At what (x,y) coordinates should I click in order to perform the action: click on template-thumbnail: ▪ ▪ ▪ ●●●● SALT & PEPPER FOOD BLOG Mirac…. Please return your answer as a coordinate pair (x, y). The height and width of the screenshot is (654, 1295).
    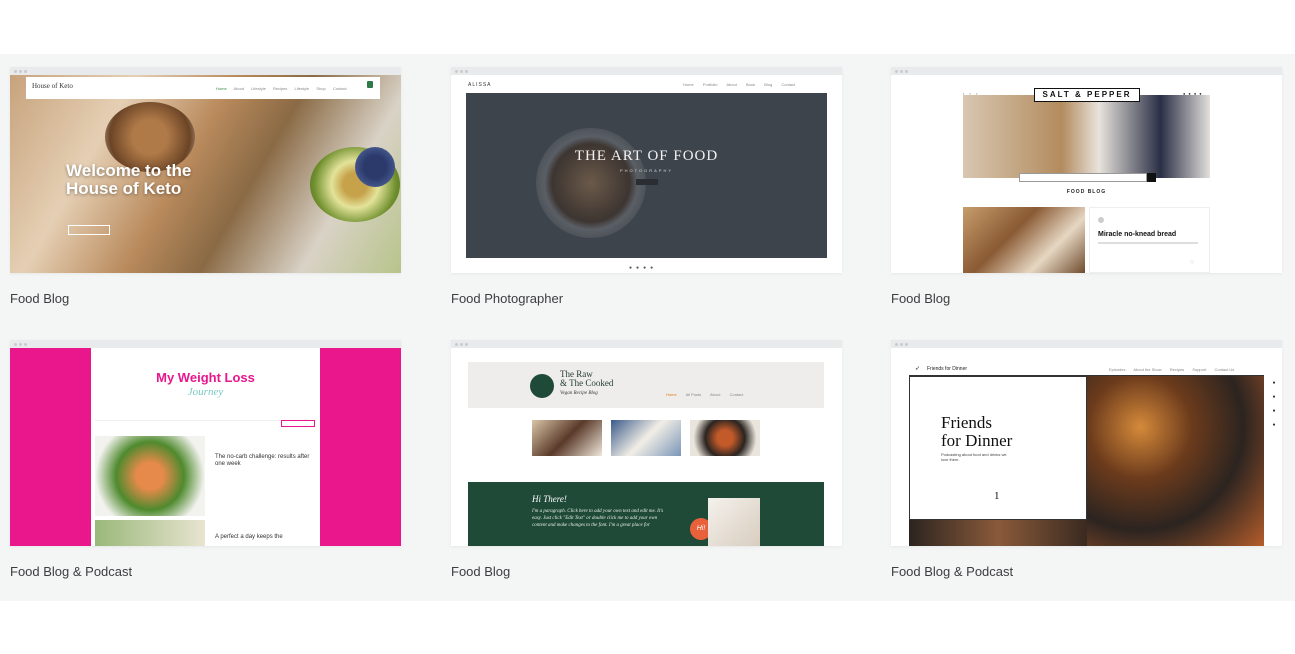
    Looking at the image, I should click on (1086, 170).